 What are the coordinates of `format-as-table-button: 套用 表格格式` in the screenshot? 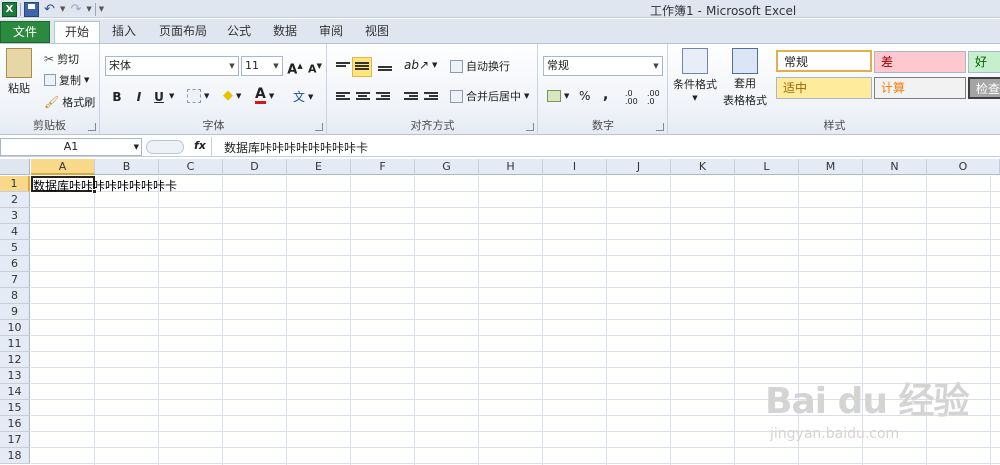 It's located at (745, 78).